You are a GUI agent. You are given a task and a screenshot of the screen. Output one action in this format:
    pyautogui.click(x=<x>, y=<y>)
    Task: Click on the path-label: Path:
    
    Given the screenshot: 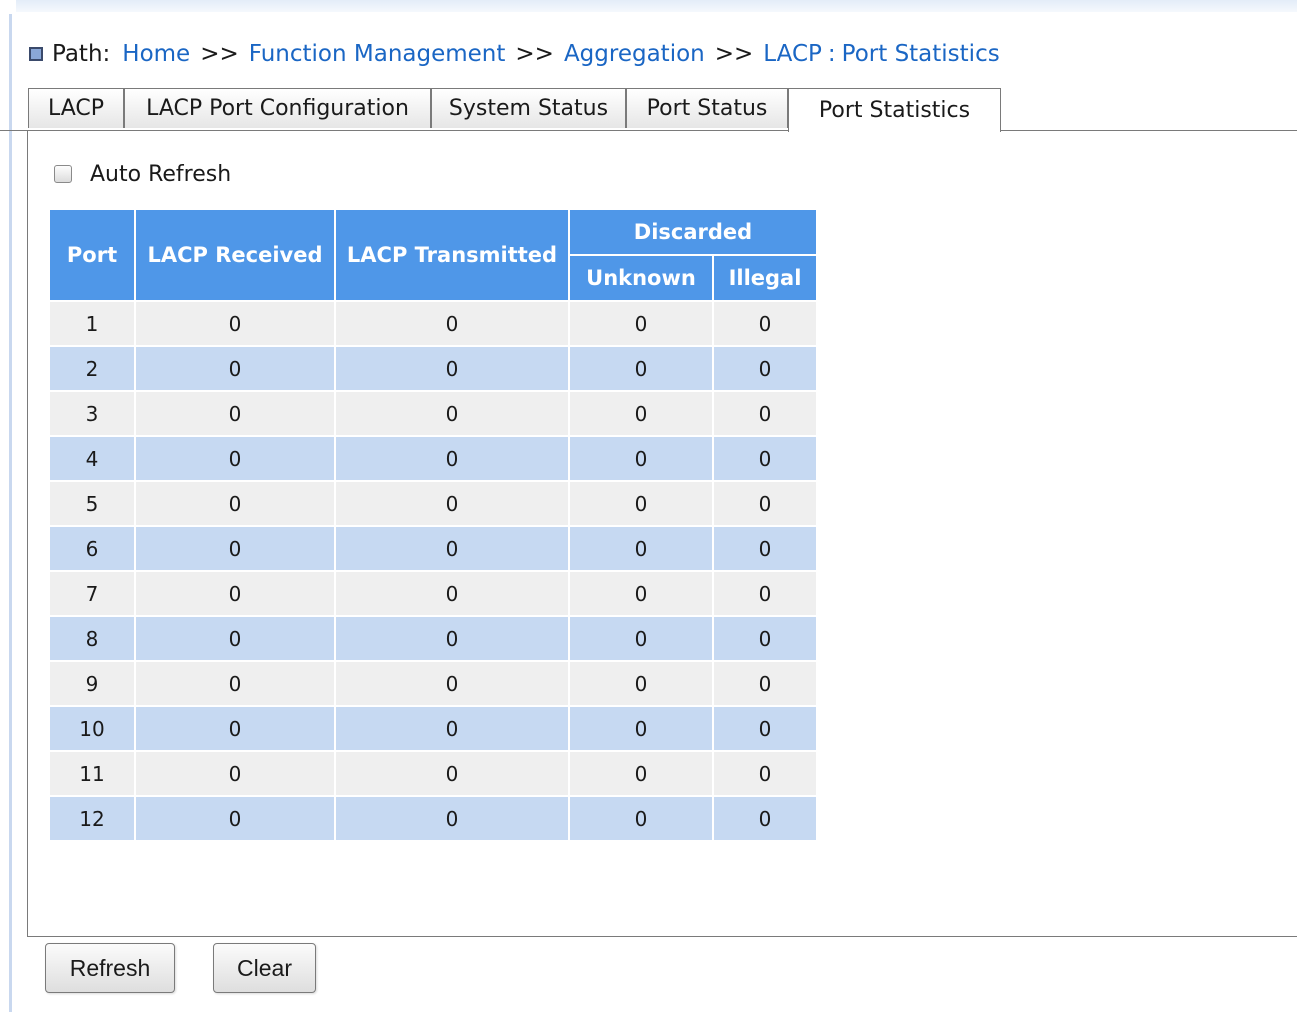 What is the action you would take?
    pyautogui.click(x=81, y=54)
    